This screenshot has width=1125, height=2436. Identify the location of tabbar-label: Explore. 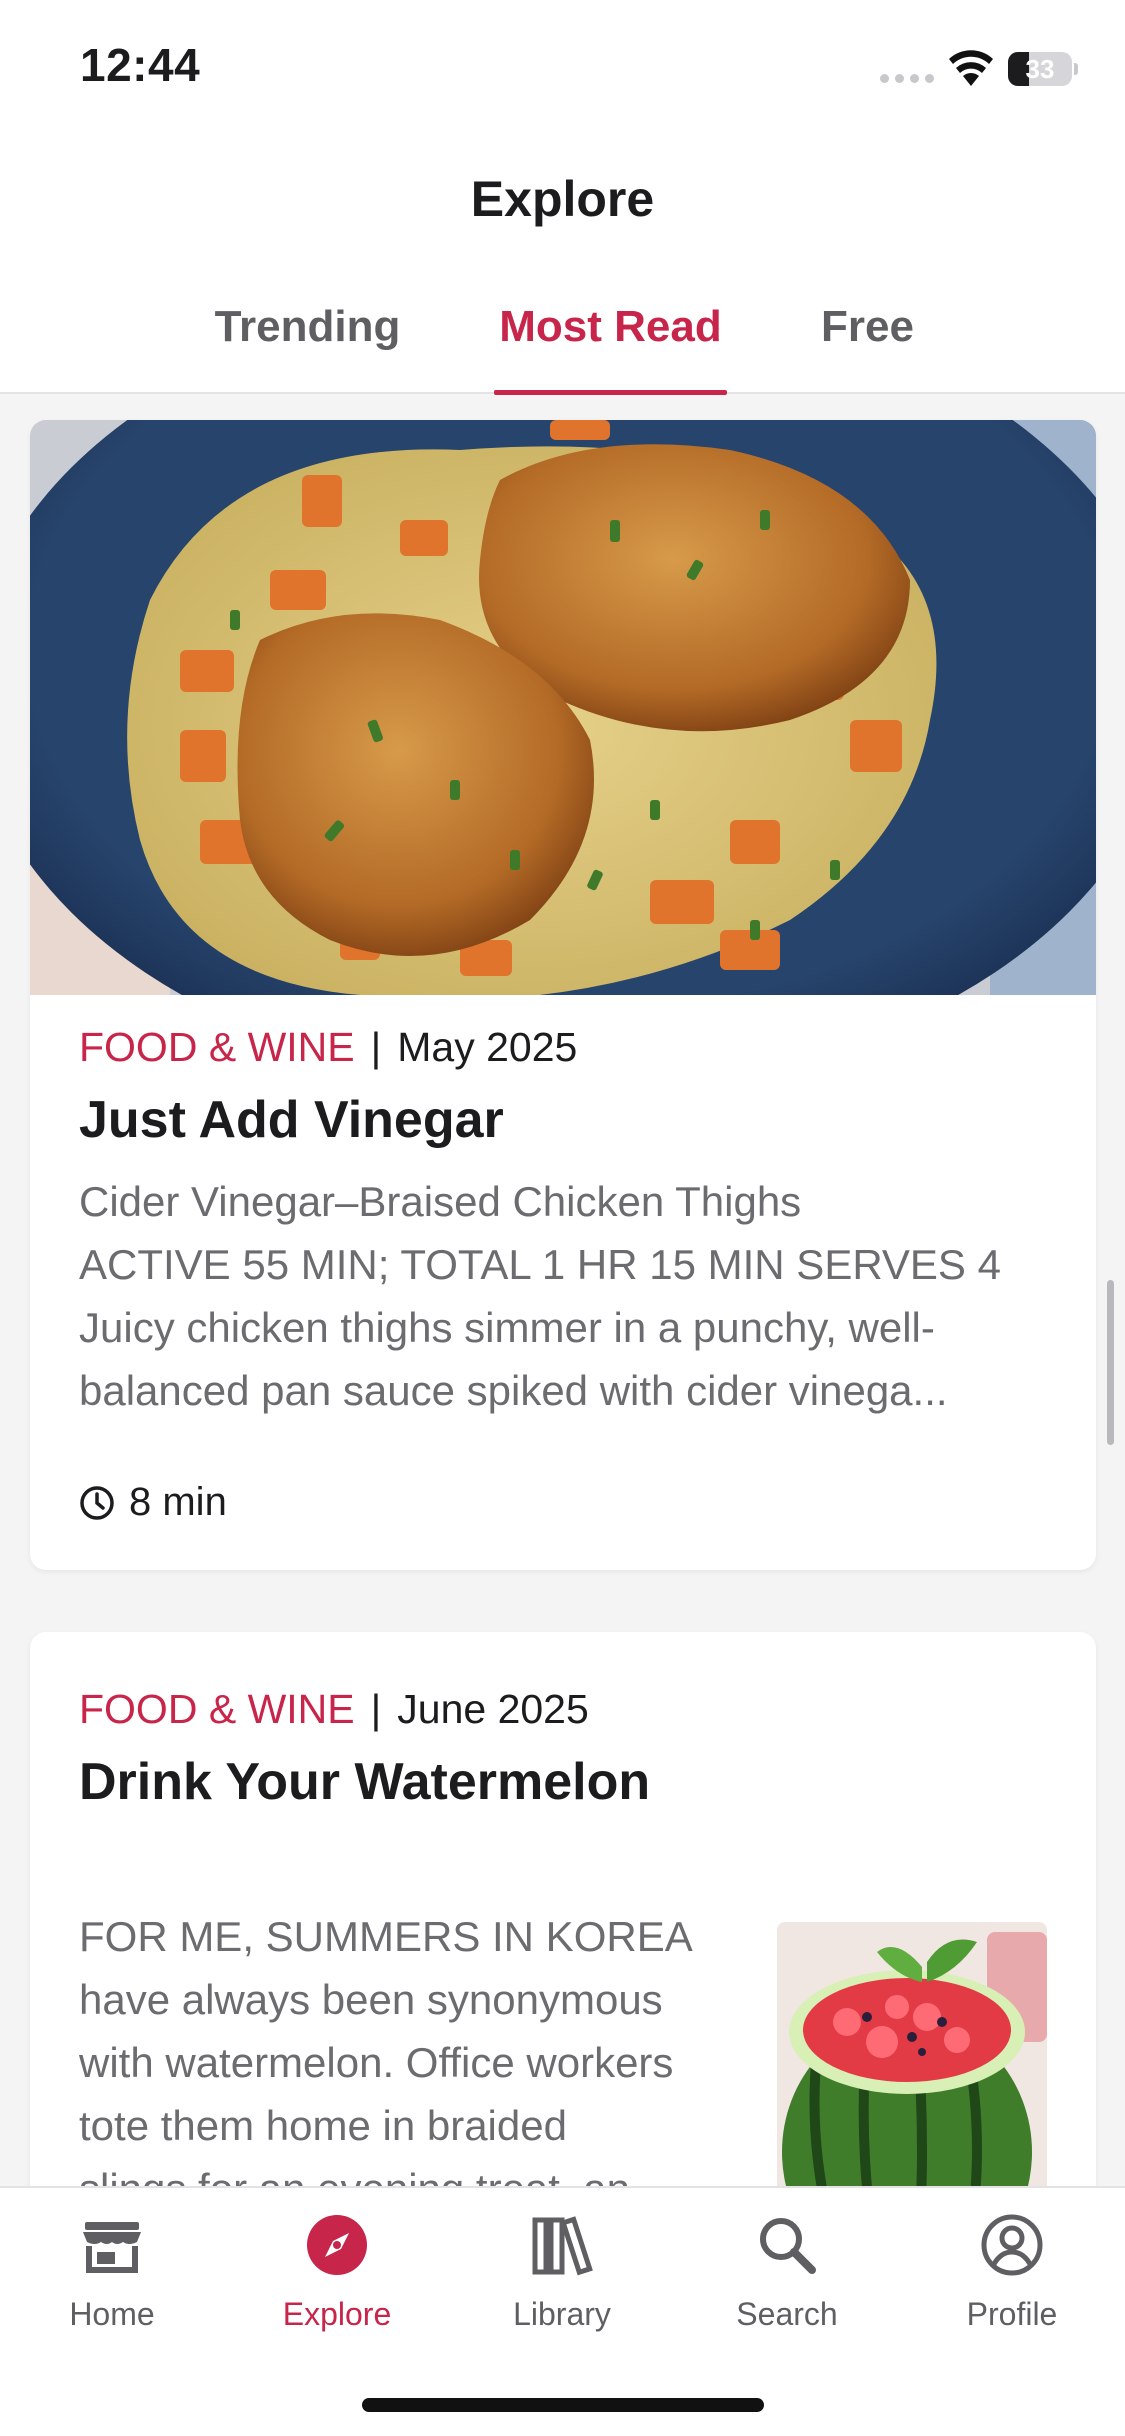
(337, 2314).